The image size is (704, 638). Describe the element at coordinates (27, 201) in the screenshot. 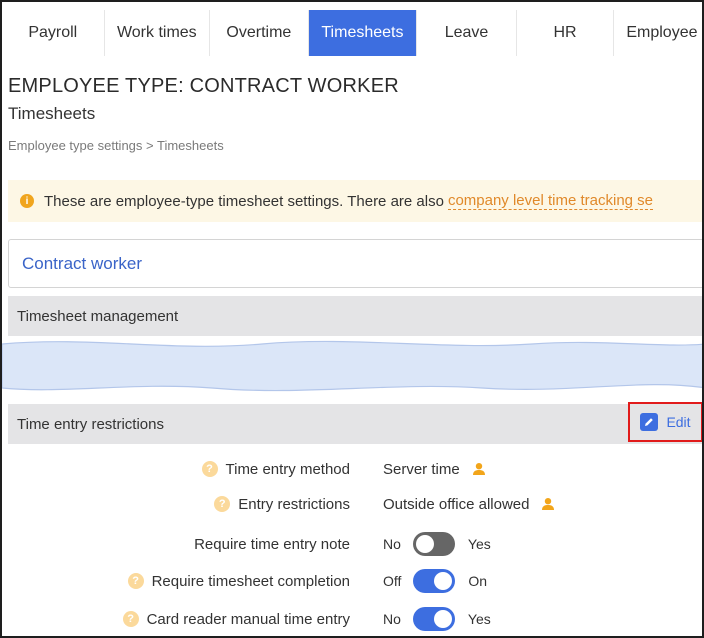

I see `info-icon: i` at that location.